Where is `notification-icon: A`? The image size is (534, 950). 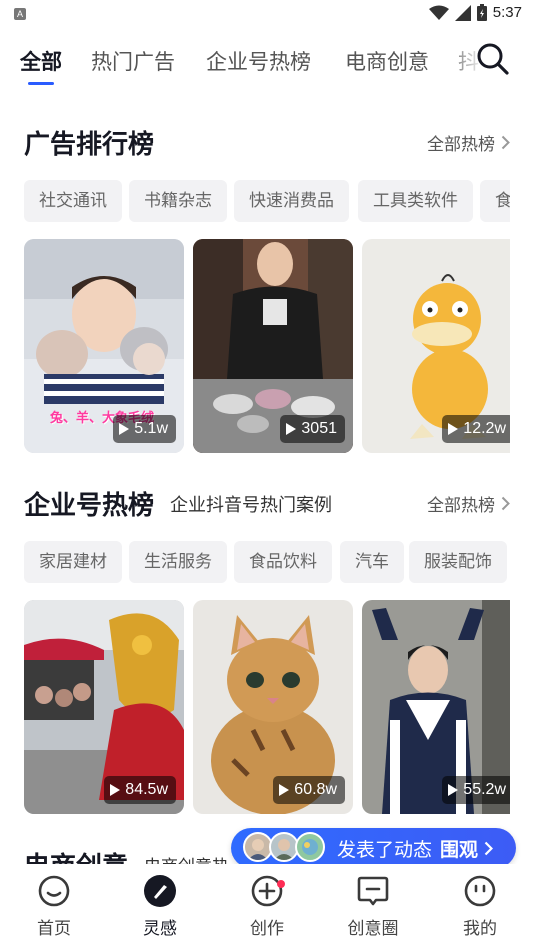 notification-icon: A is located at coordinates (20, 14).